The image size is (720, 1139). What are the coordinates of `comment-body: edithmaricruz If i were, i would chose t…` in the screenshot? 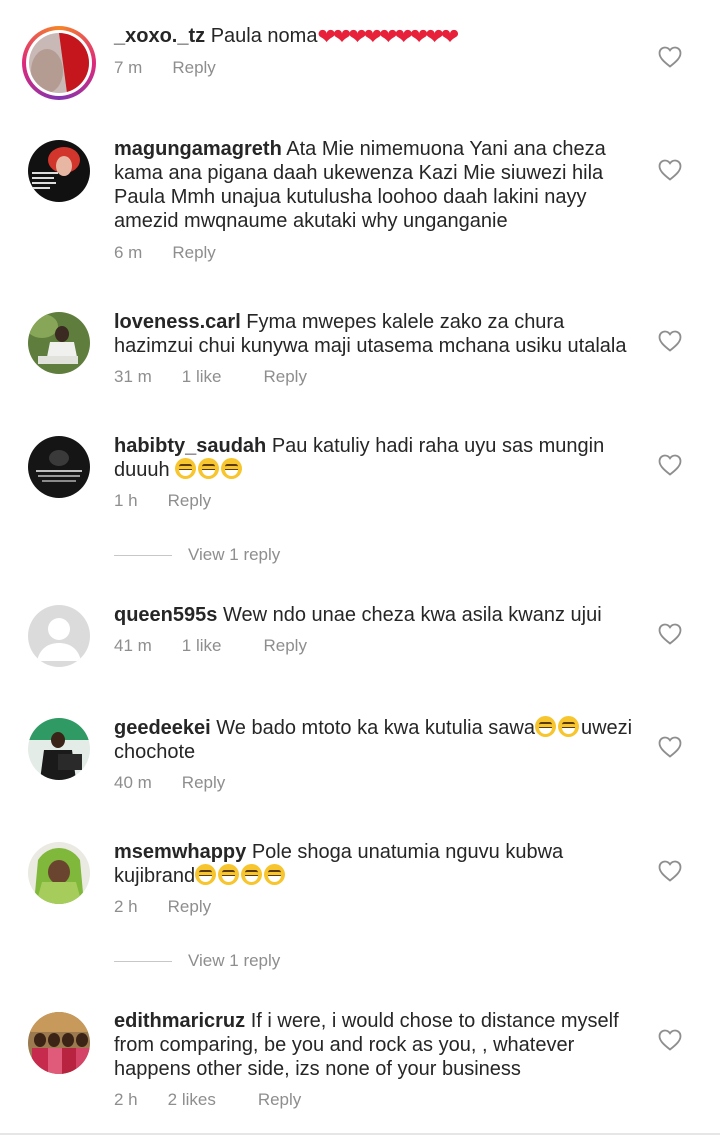 It's located at (379, 1045).